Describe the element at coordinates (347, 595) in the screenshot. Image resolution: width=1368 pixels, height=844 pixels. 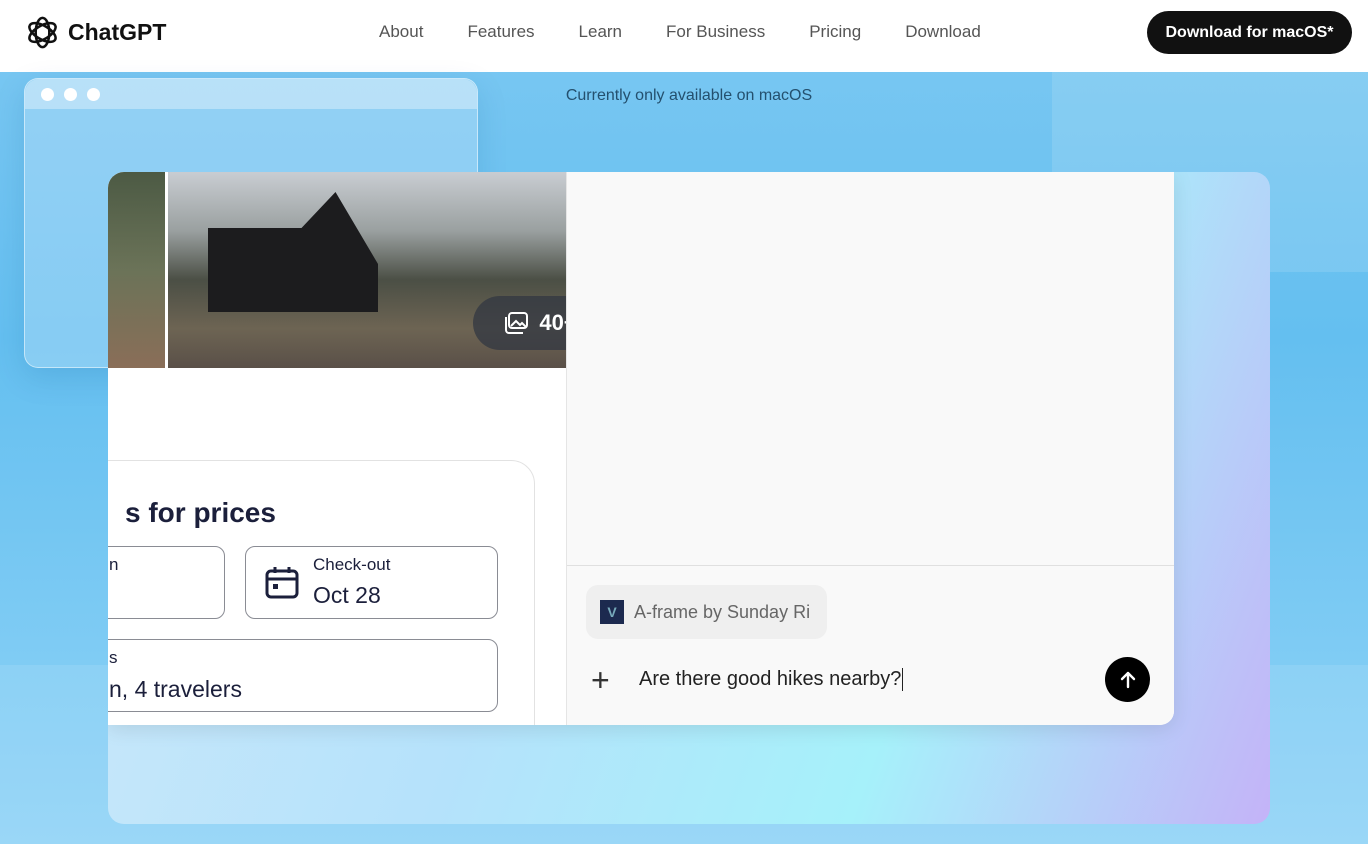
I see `checkout-value: Oct 28` at that location.